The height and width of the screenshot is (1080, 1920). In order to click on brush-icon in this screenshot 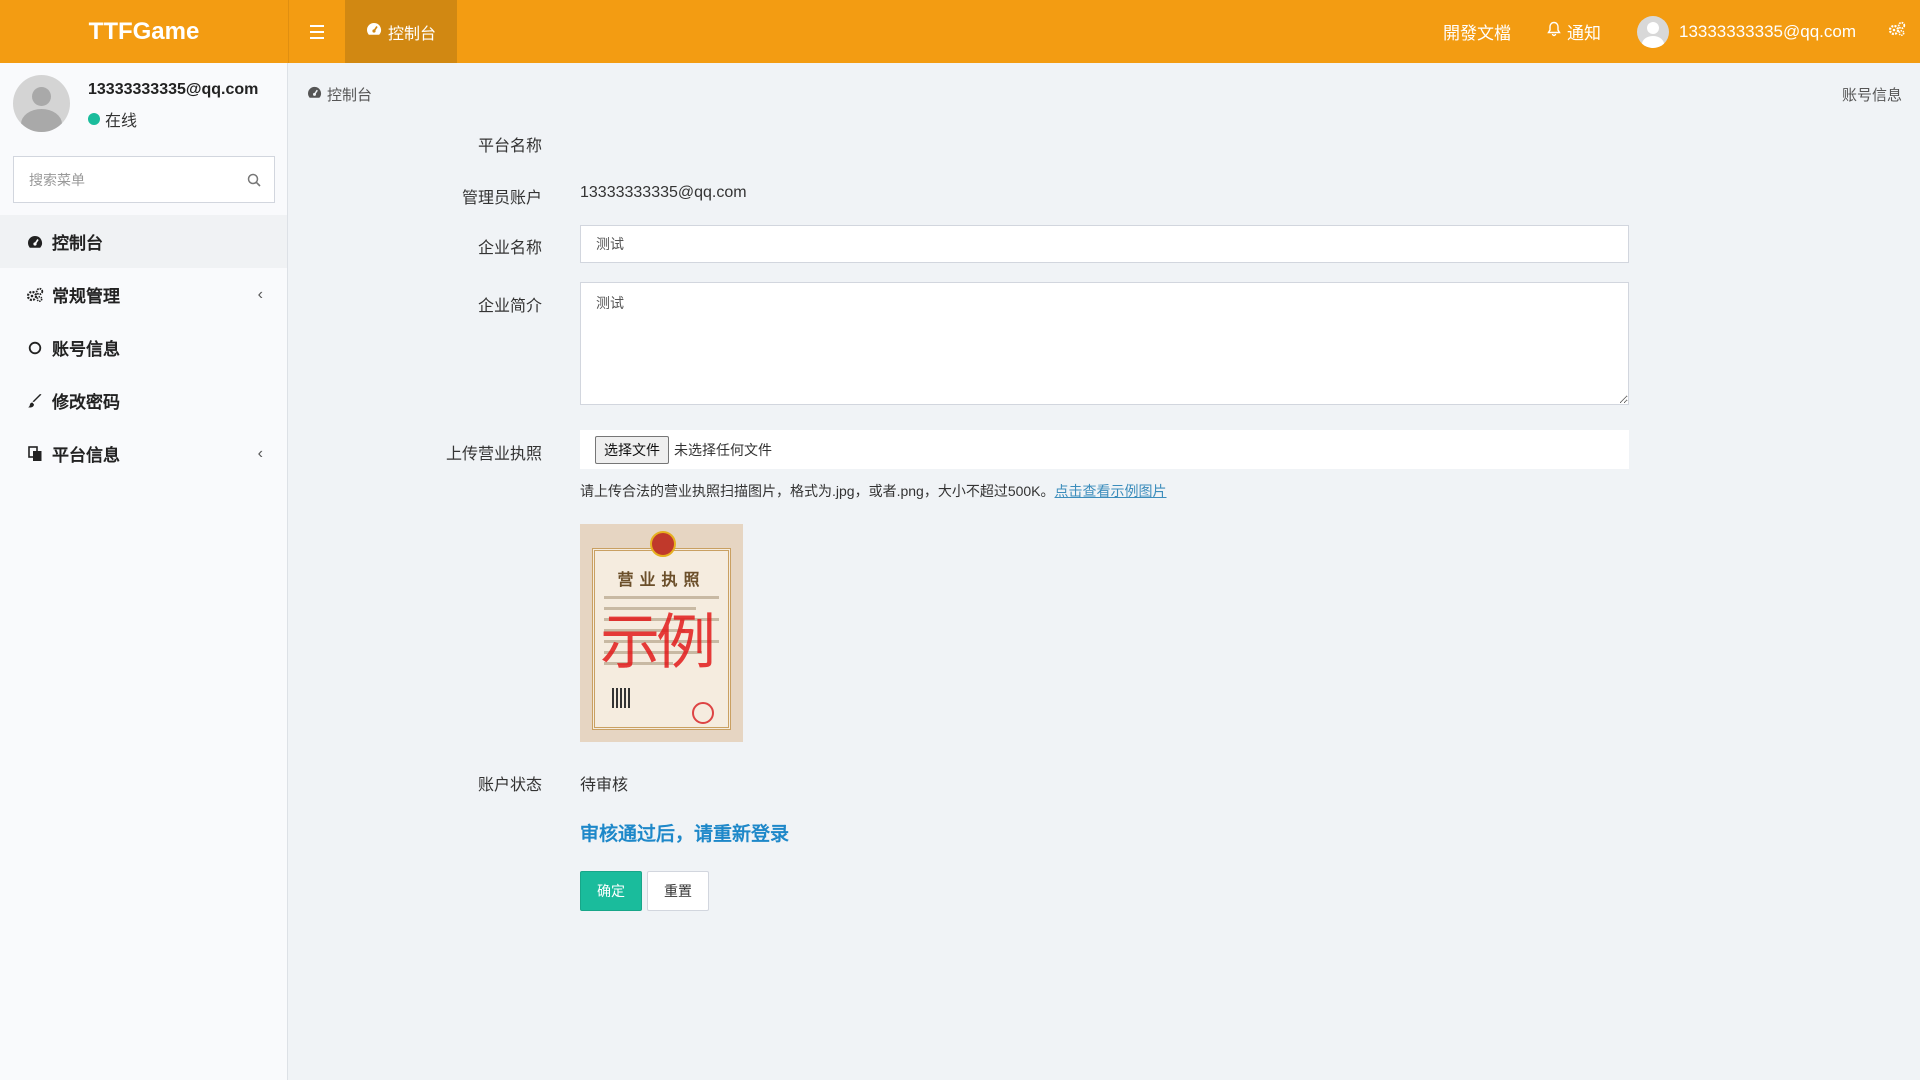, I will do `click(35, 401)`.